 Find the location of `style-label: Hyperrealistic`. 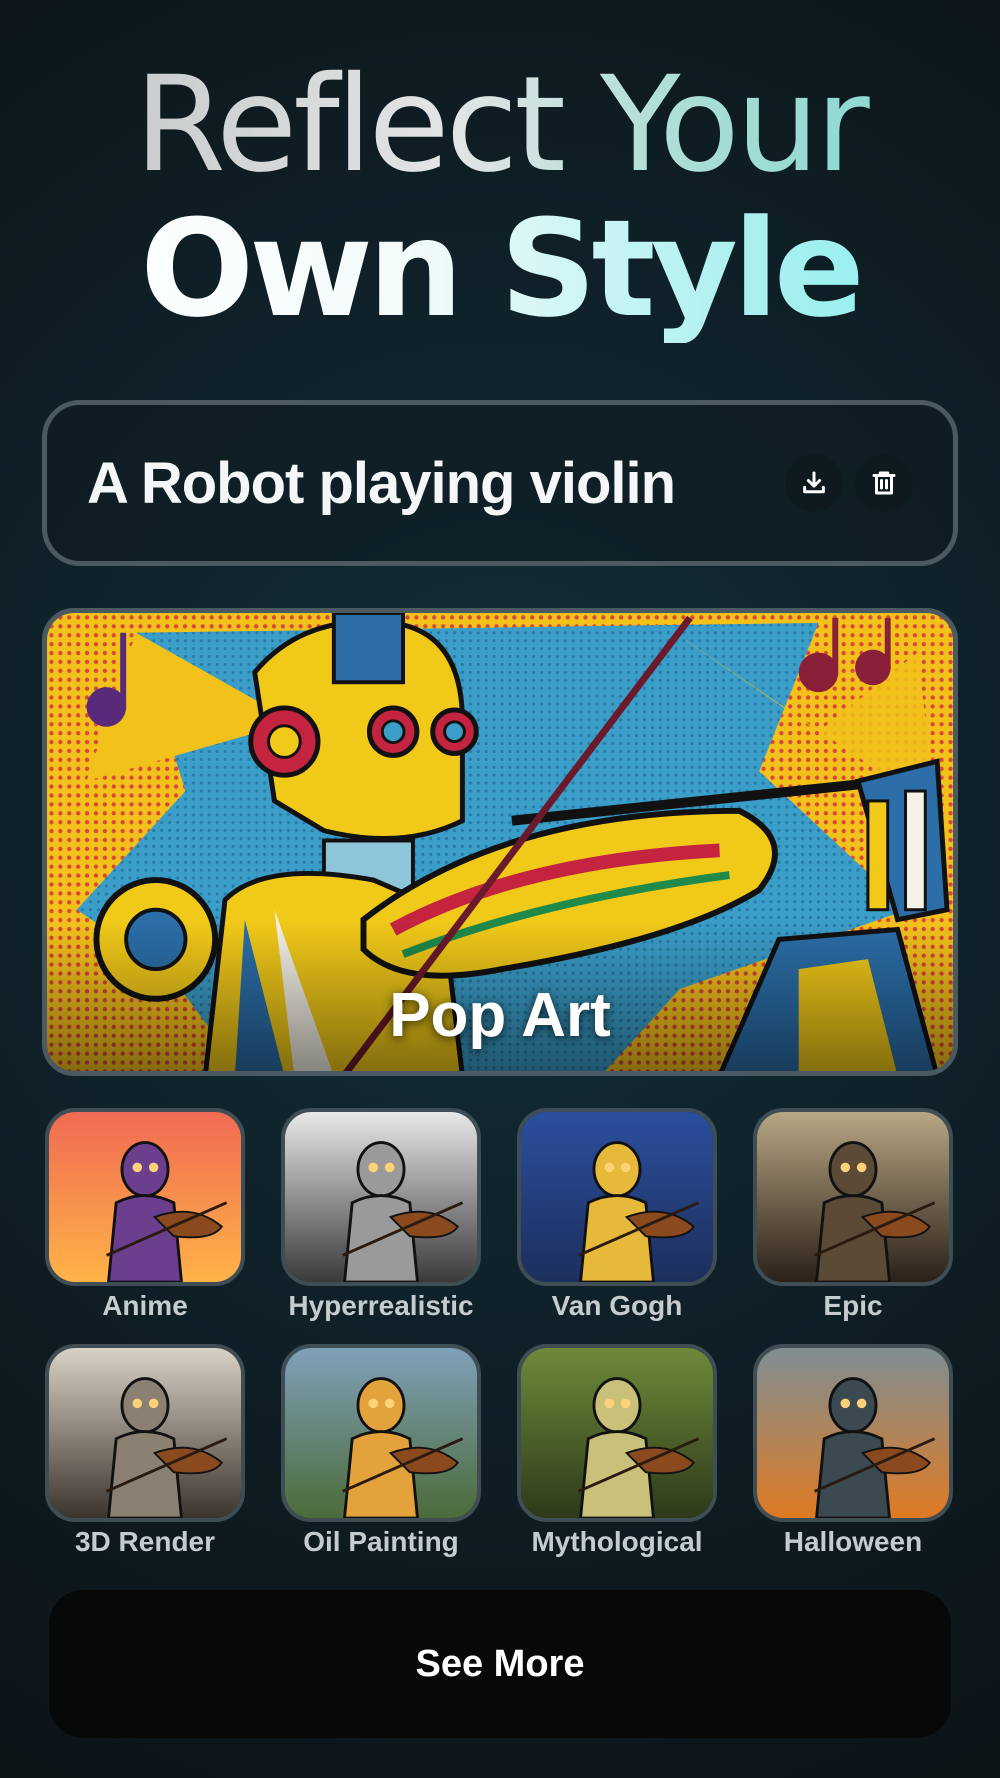

style-label: Hyperrealistic is located at coordinates (381, 1305).